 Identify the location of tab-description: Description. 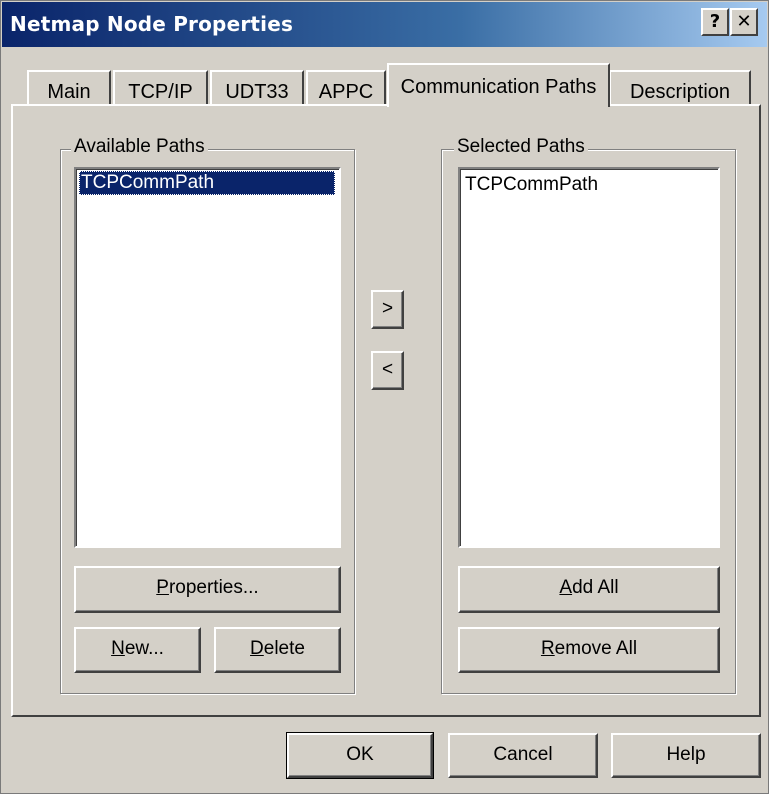
(680, 87).